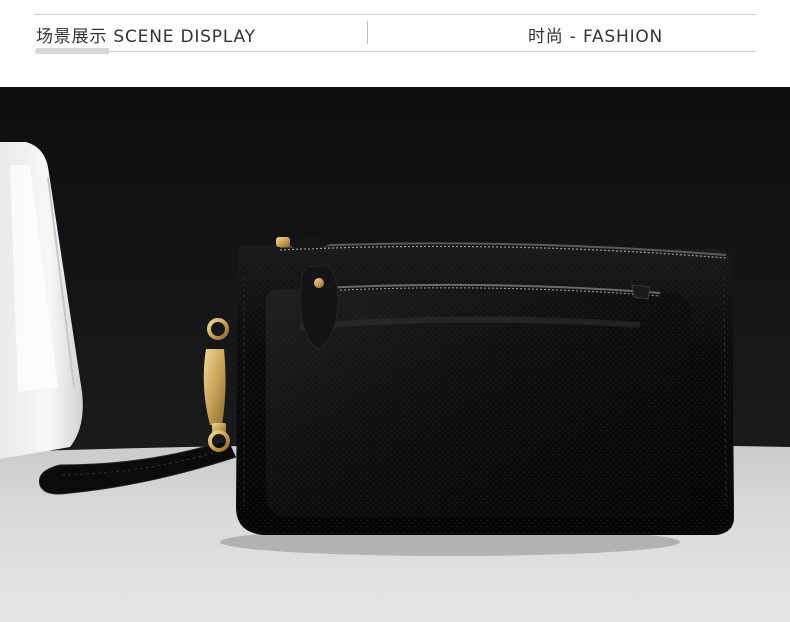 This screenshot has height=622, width=790. I want to click on fashion-title: 时尚 - FASHION, so click(596, 37).